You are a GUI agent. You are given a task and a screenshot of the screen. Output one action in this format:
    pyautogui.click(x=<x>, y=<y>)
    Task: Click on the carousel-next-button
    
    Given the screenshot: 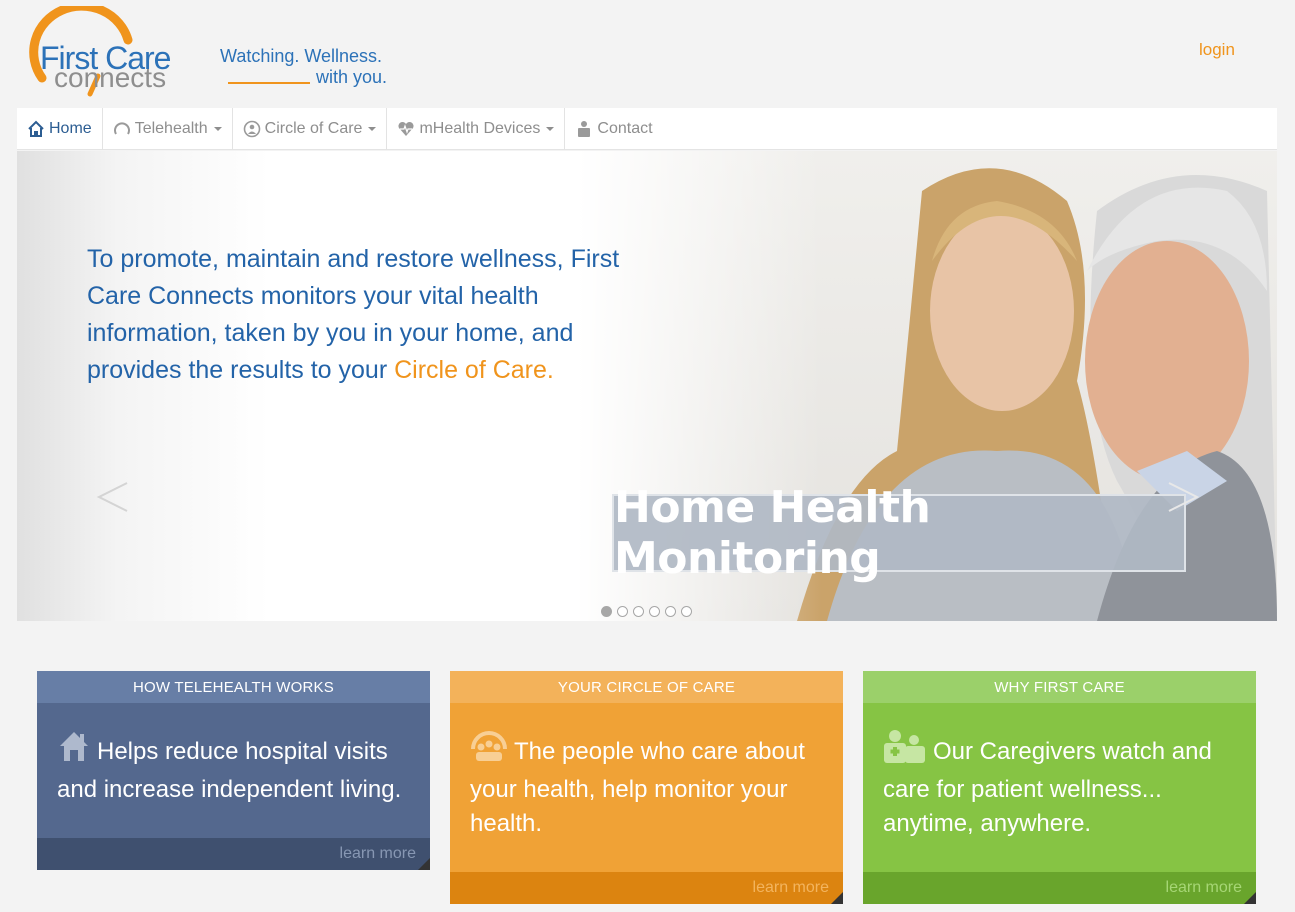 What is the action you would take?
    pyautogui.click(x=1183, y=497)
    